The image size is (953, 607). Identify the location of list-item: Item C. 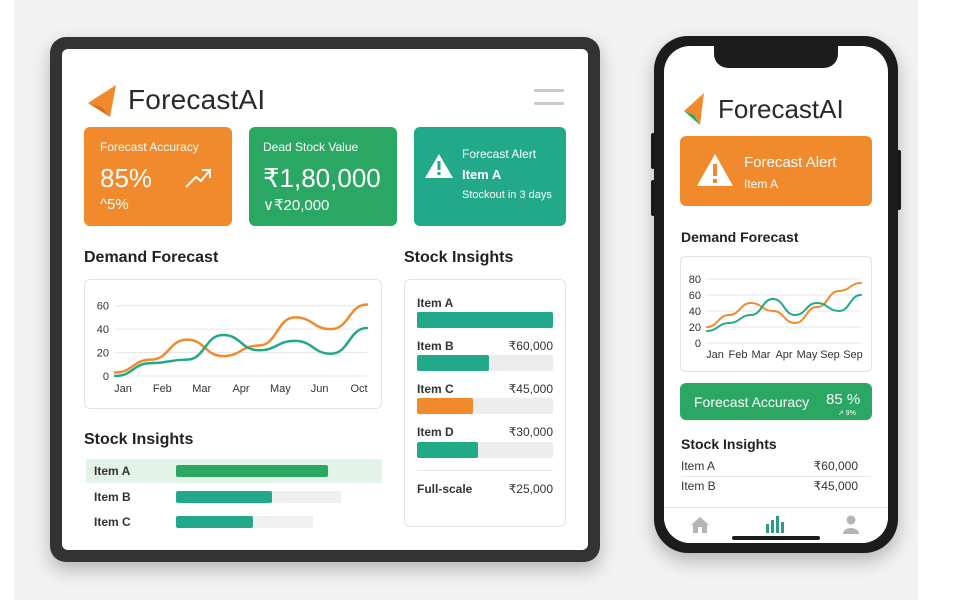
(234, 522).